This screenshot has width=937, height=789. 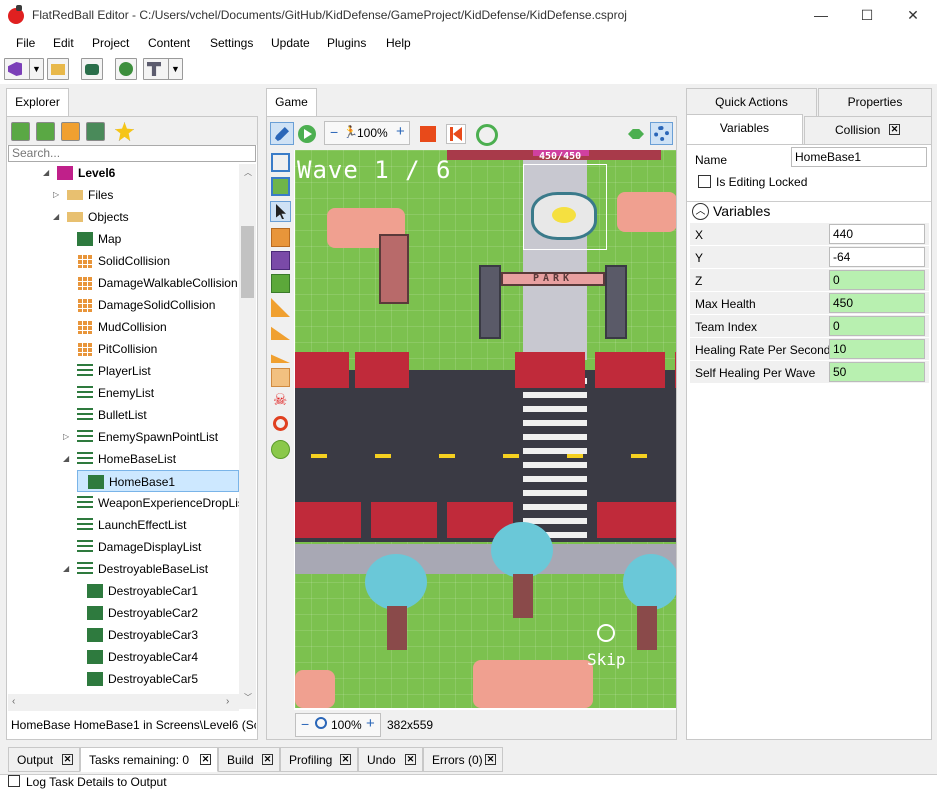 What do you see at coordinates (307, 134) in the screenshot?
I see `play-icon` at bounding box center [307, 134].